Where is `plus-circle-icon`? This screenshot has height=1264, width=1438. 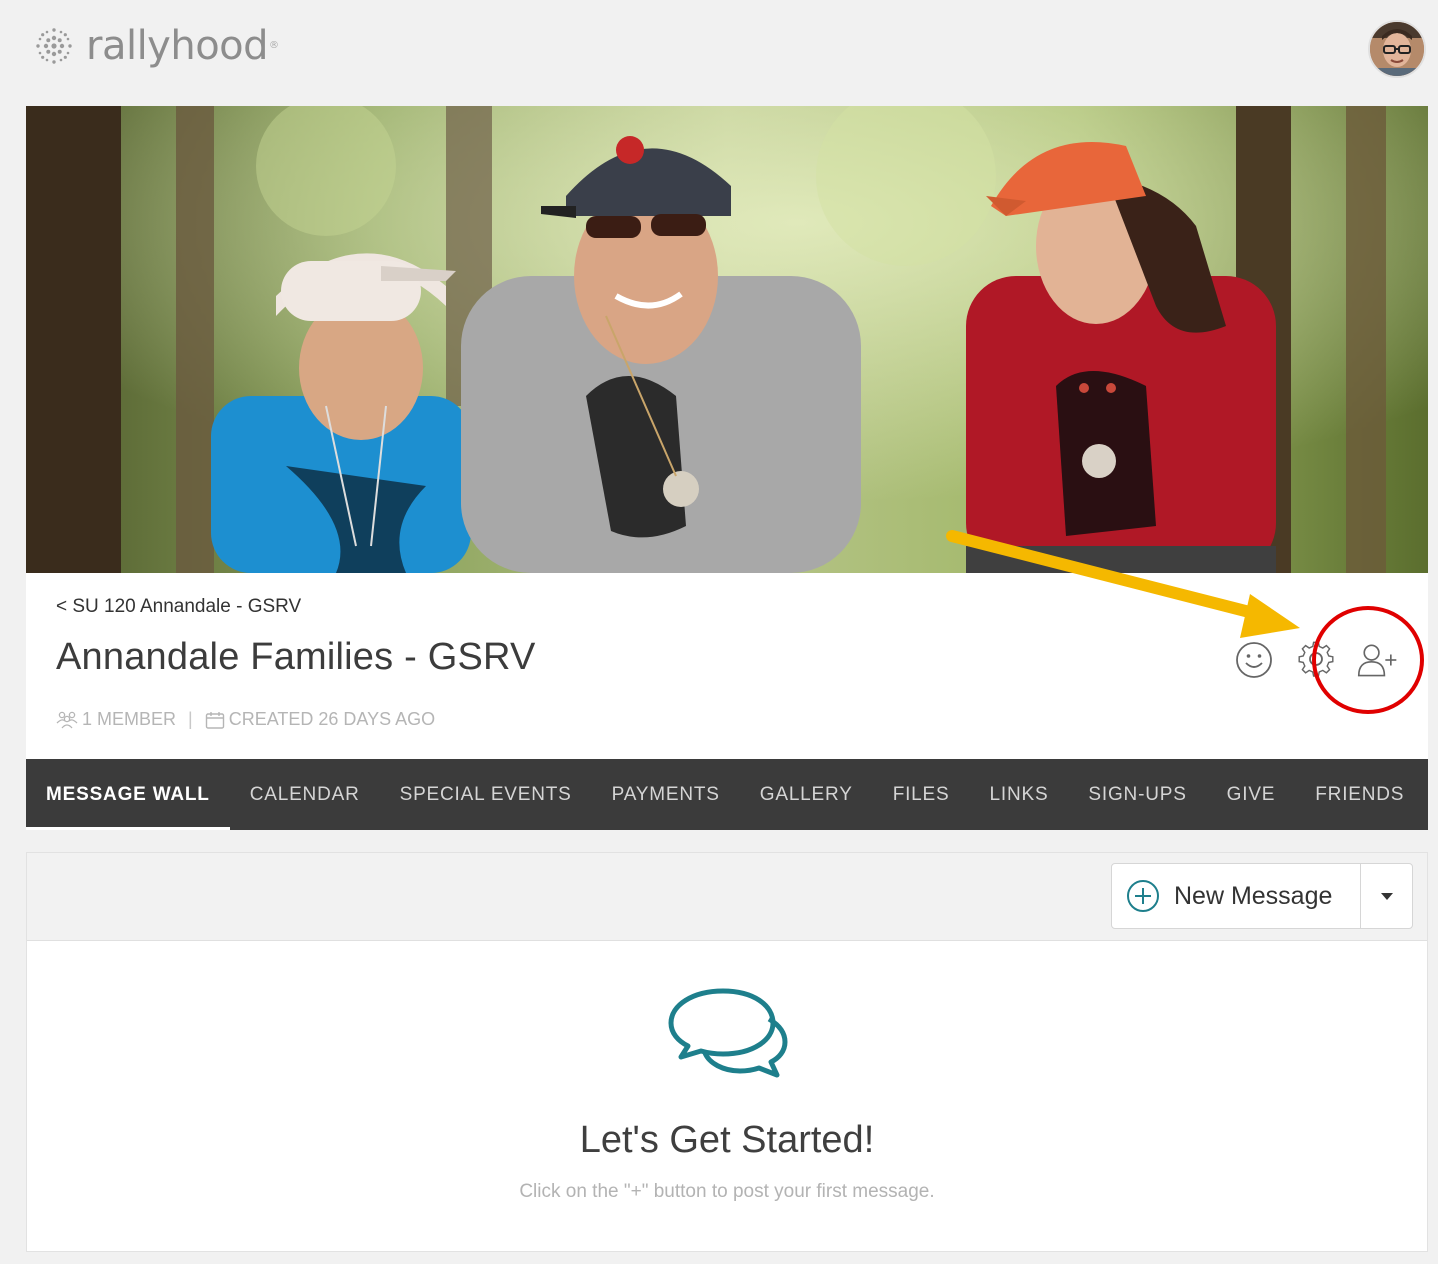
plus-circle-icon is located at coordinates (1143, 896).